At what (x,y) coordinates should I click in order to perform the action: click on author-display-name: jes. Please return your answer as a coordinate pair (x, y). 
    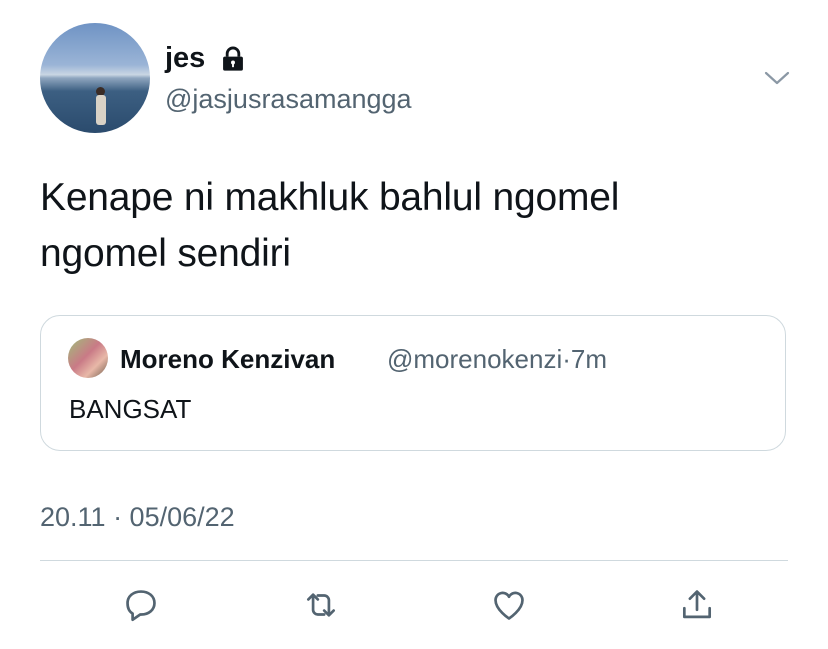
    Looking at the image, I should click on (185, 58).